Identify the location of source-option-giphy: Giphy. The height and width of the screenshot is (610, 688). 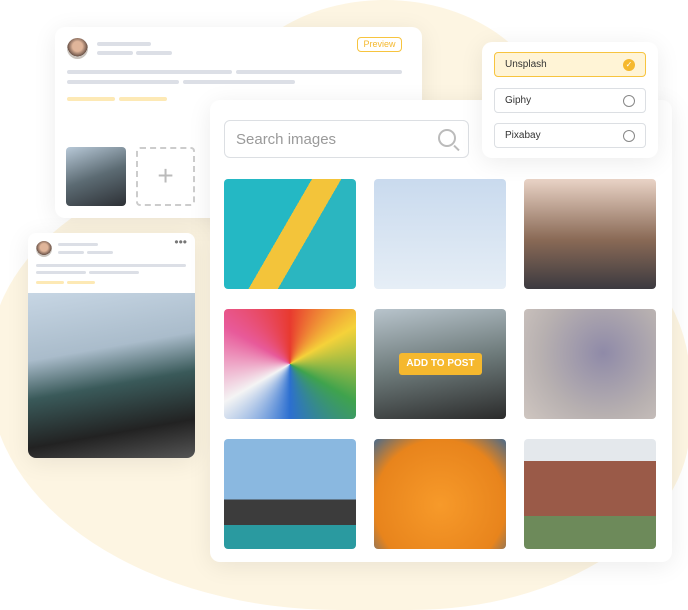
(570, 100).